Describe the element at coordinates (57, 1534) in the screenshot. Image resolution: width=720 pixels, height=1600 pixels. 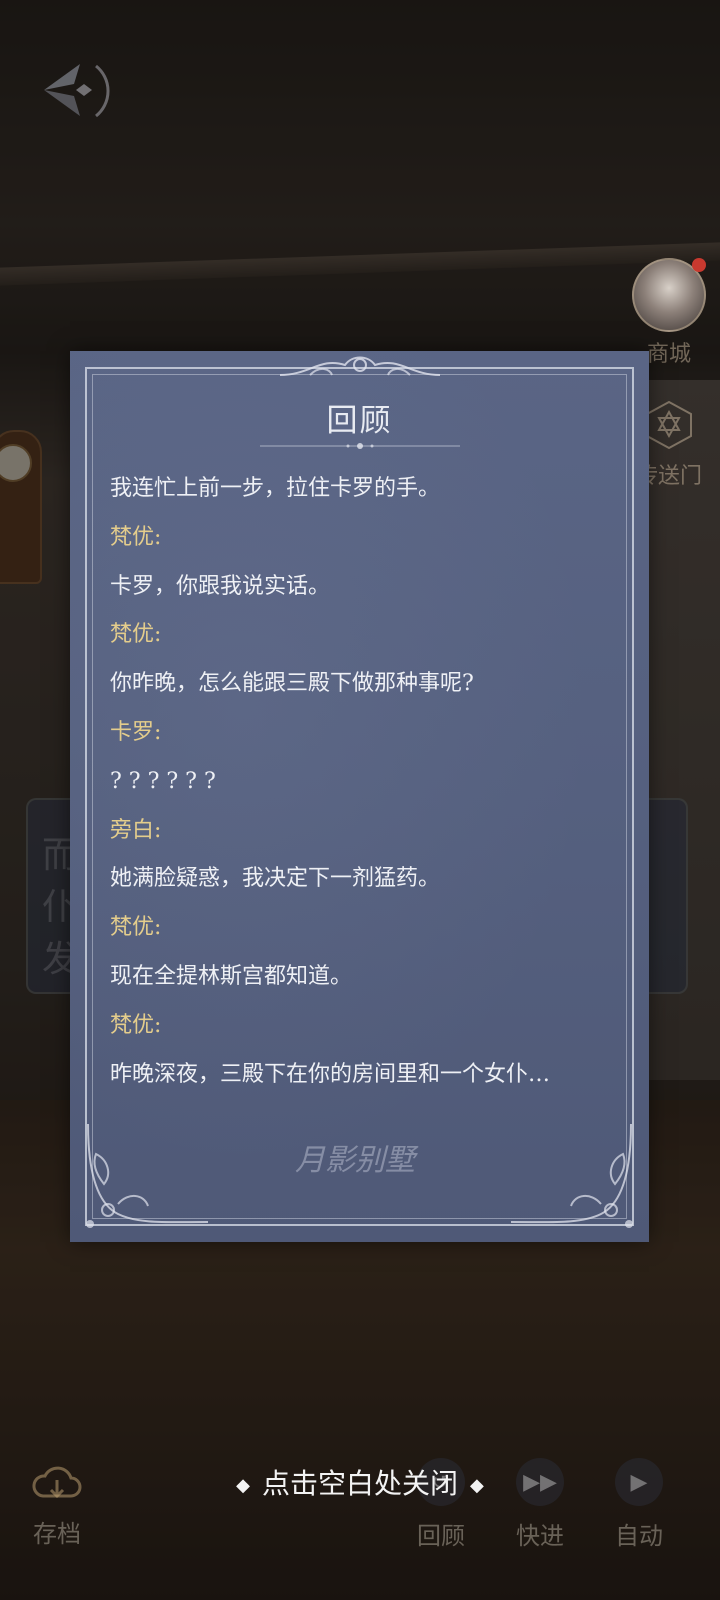
I see `save-label: 存档` at that location.